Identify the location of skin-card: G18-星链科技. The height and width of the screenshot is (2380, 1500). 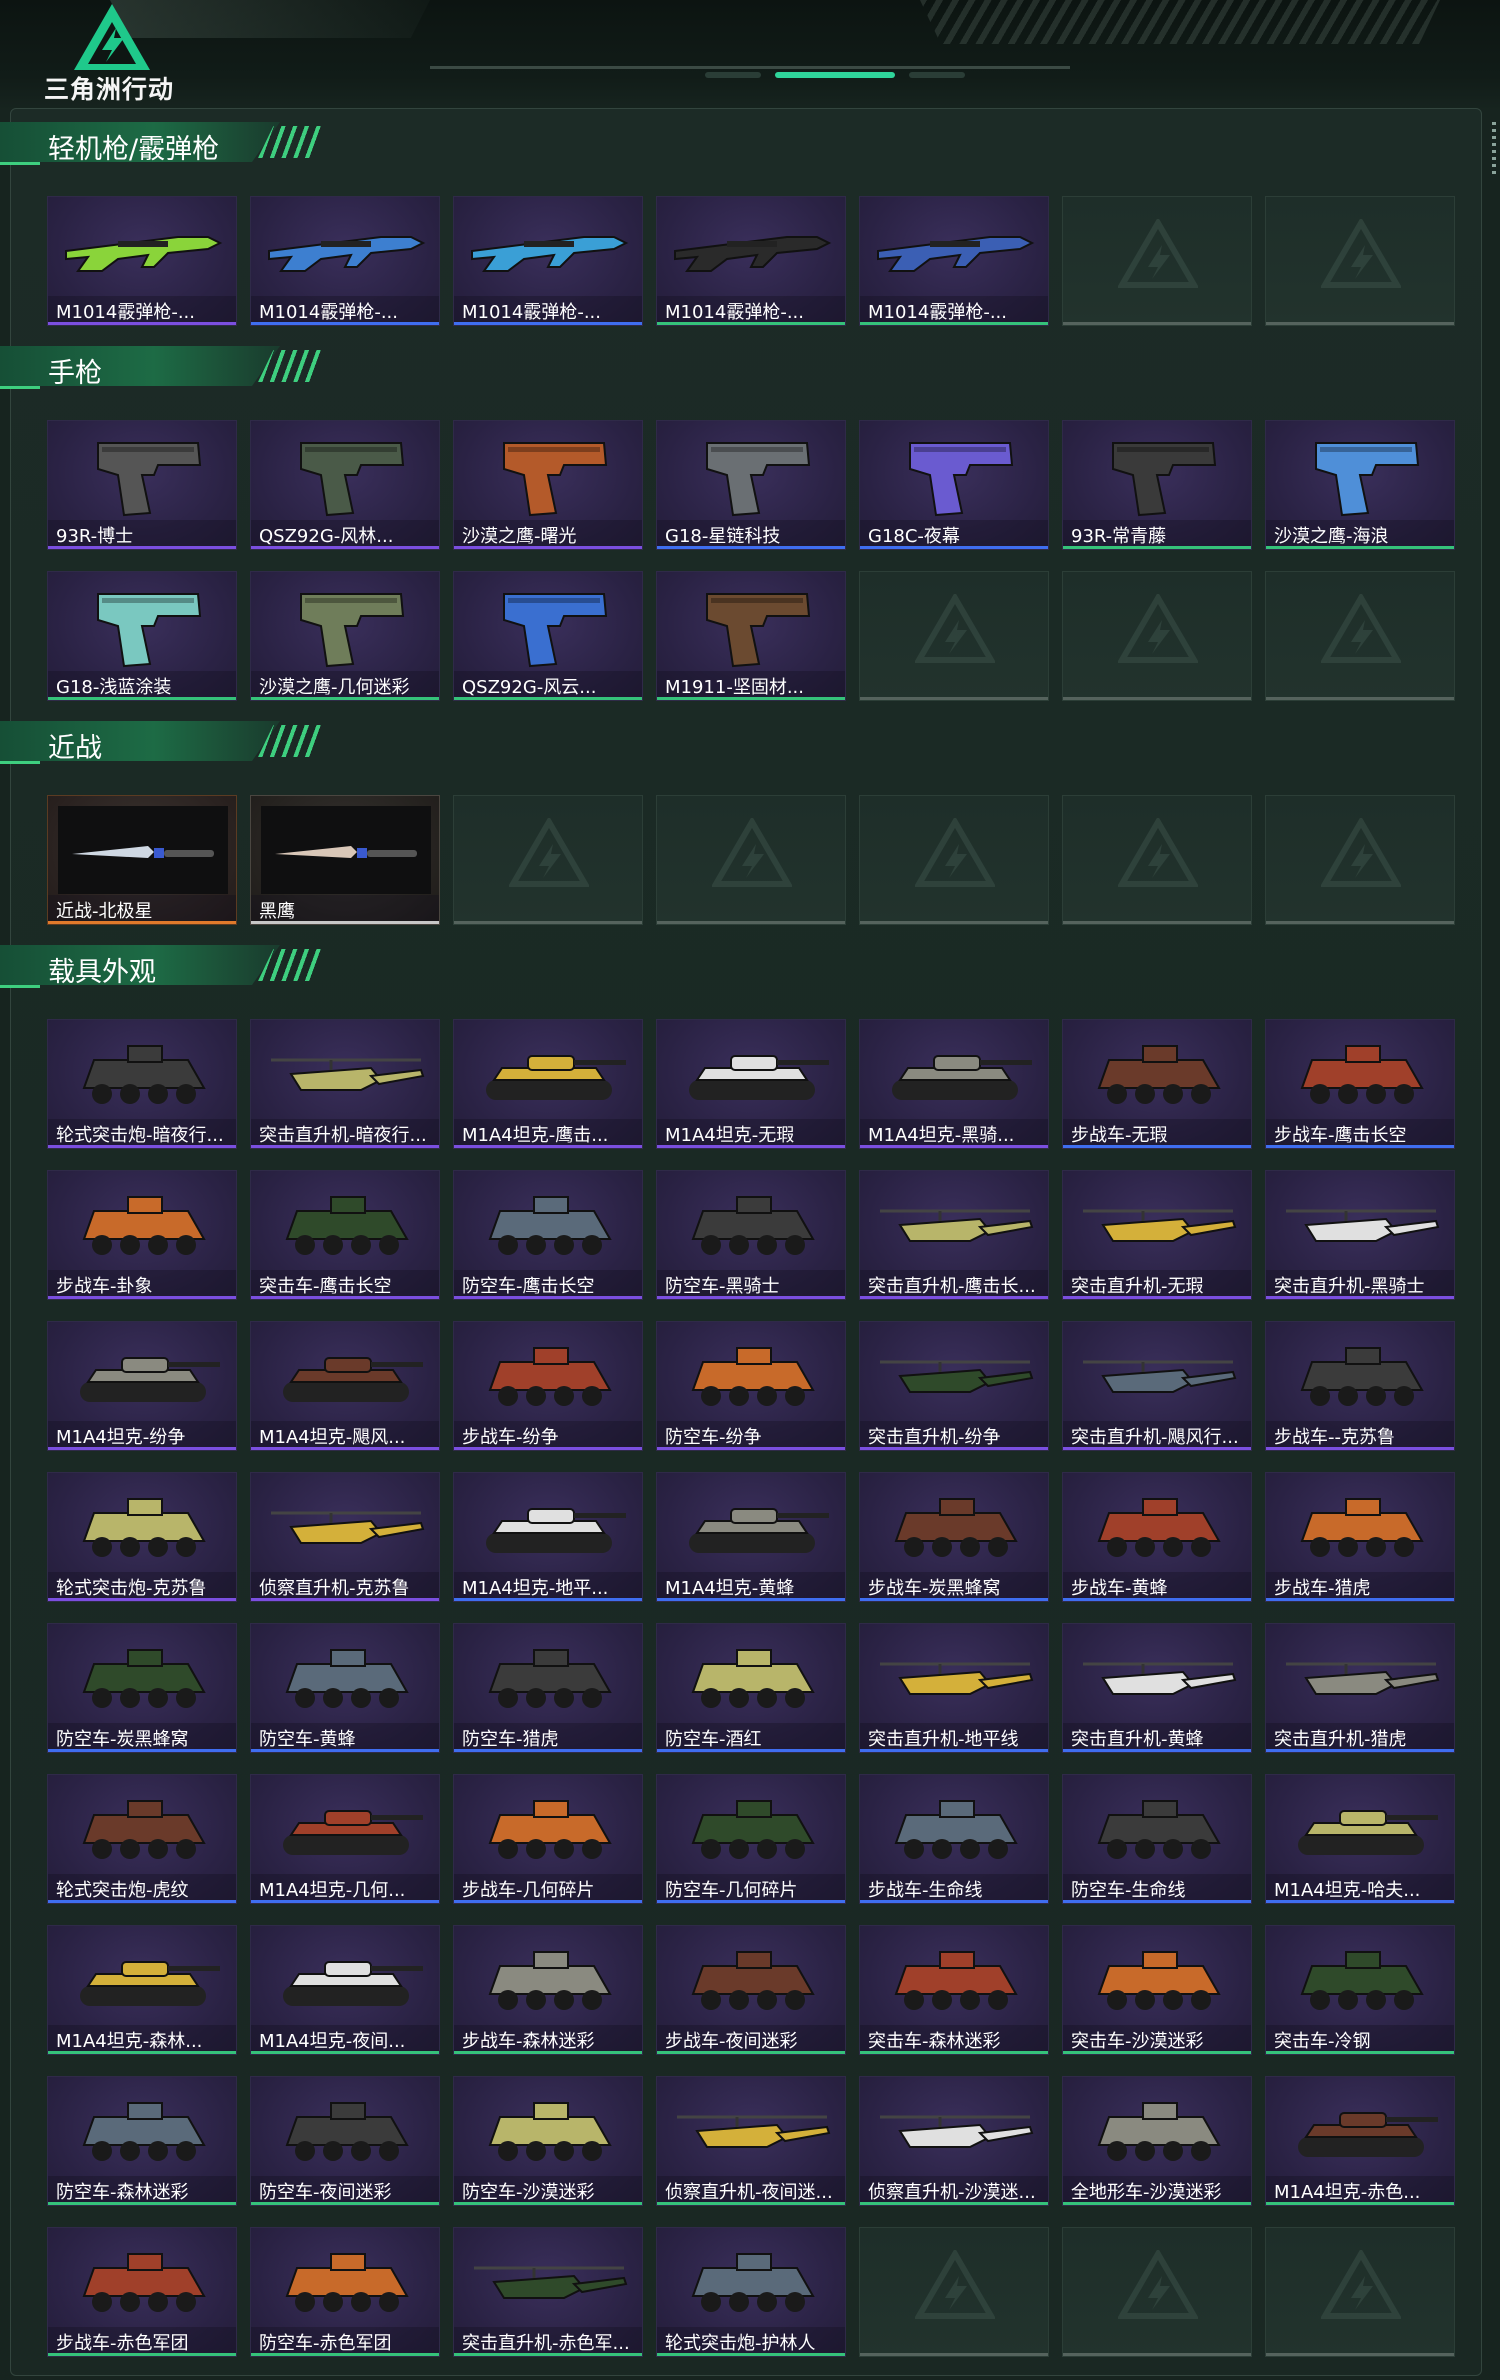
(751, 485).